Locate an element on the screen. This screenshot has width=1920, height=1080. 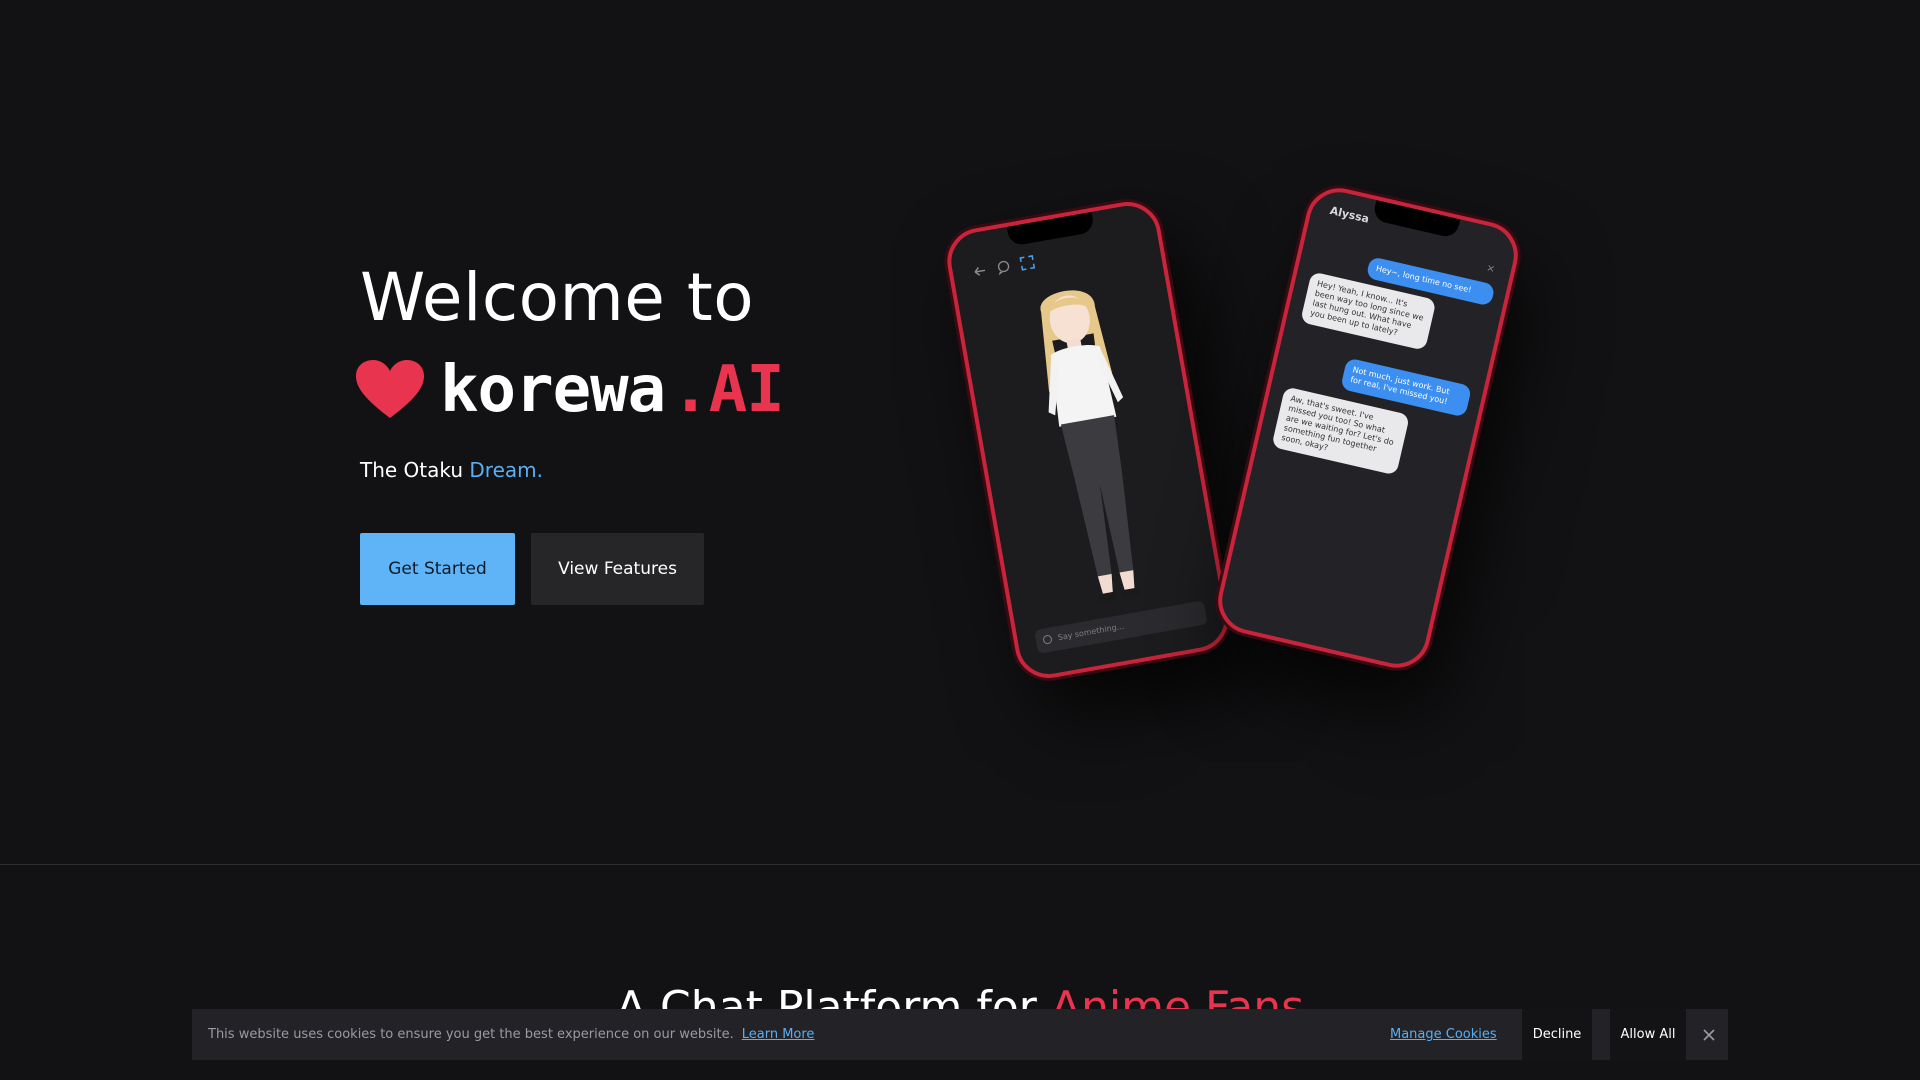
allow-all-button: Allow All is located at coordinates (1648, 1034).